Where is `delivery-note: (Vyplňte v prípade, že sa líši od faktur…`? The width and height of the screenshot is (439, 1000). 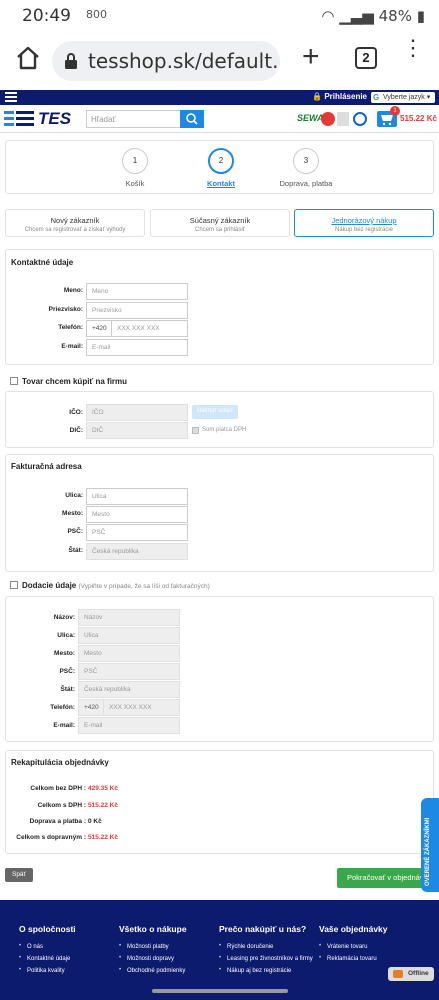 delivery-note: (Vyplňte v prípade, že sa líši od faktur… is located at coordinates (144, 586).